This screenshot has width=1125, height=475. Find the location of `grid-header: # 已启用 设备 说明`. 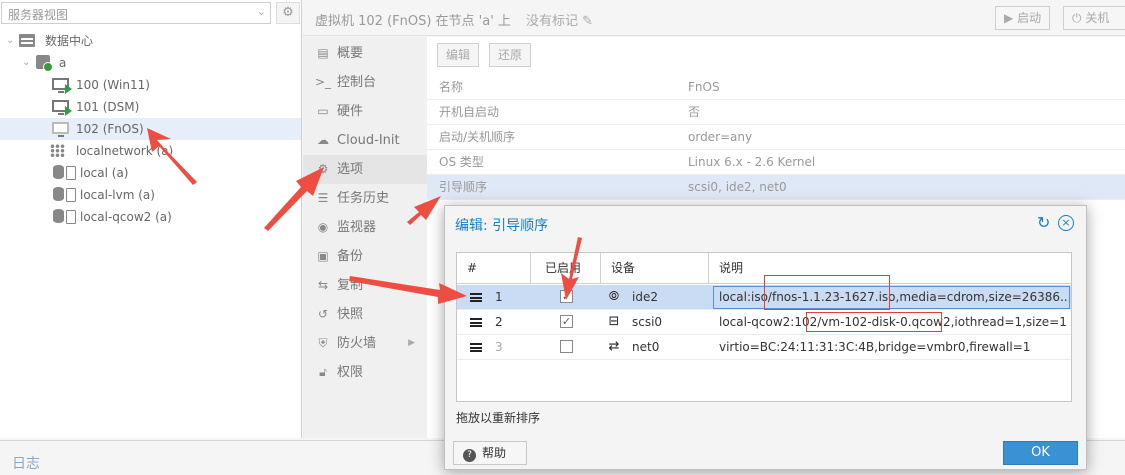

grid-header: # 已启用 设备 说明 is located at coordinates (764, 268).